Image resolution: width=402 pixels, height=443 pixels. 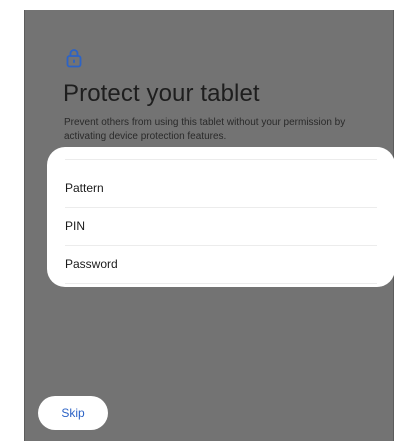 What do you see at coordinates (73, 413) in the screenshot?
I see `skip-button: Skip` at bounding box center [73, 413].